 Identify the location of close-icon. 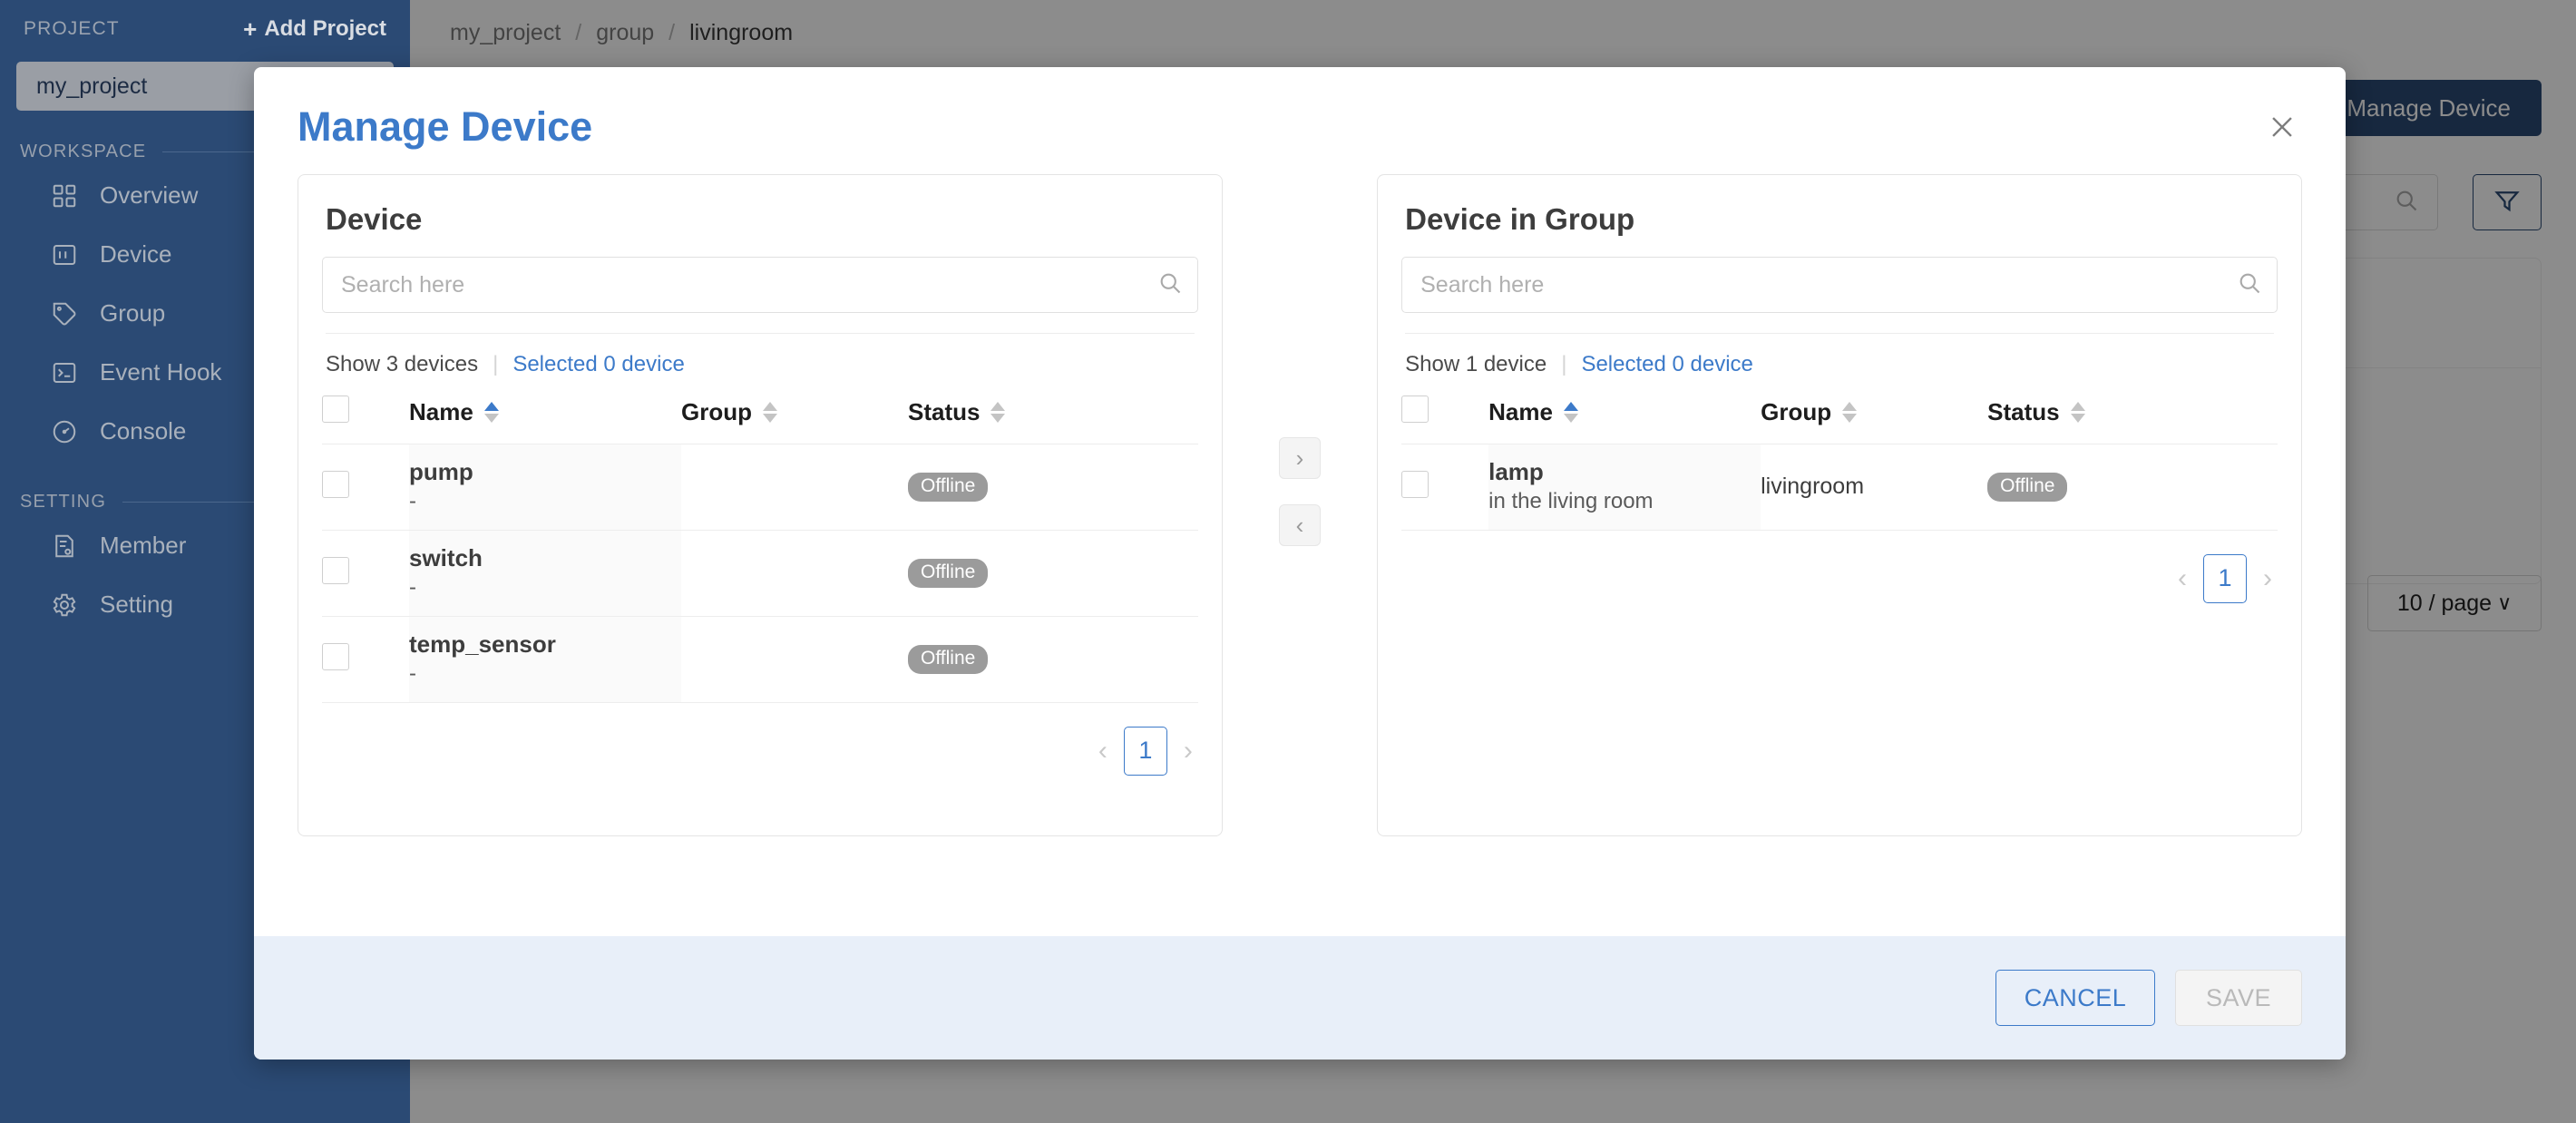
(2282, 127).